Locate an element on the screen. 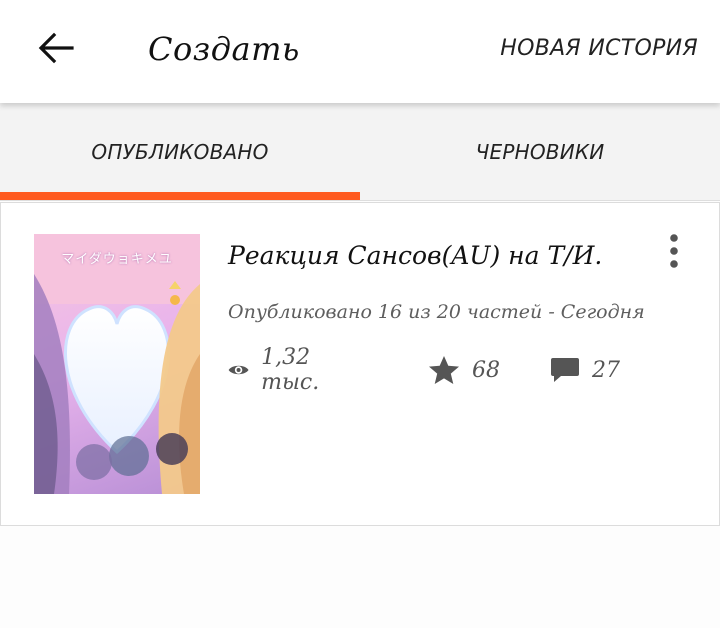 This screenshot has height=628, width=720. new-story-button: НОВАЯ ИСТОРИЯ is located at coordinates (599, 48).